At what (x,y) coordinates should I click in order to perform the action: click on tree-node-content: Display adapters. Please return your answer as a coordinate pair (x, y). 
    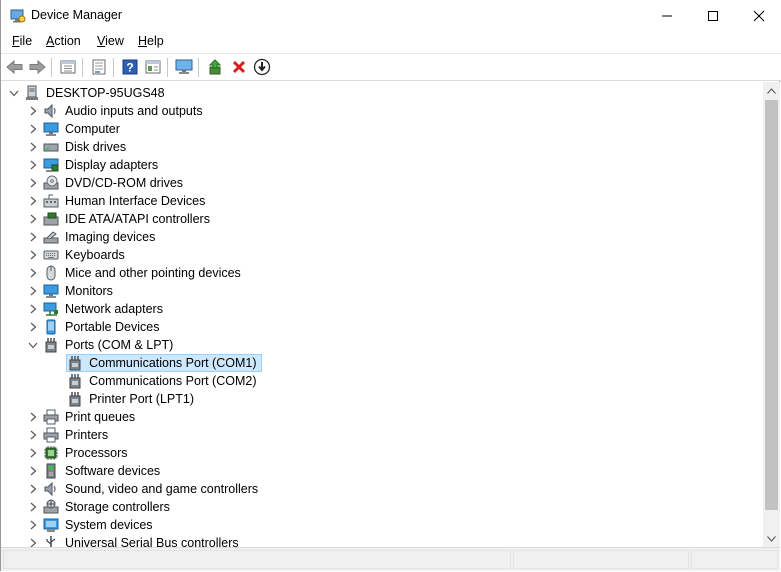
    Looking at the image, I should click on (102, 165).